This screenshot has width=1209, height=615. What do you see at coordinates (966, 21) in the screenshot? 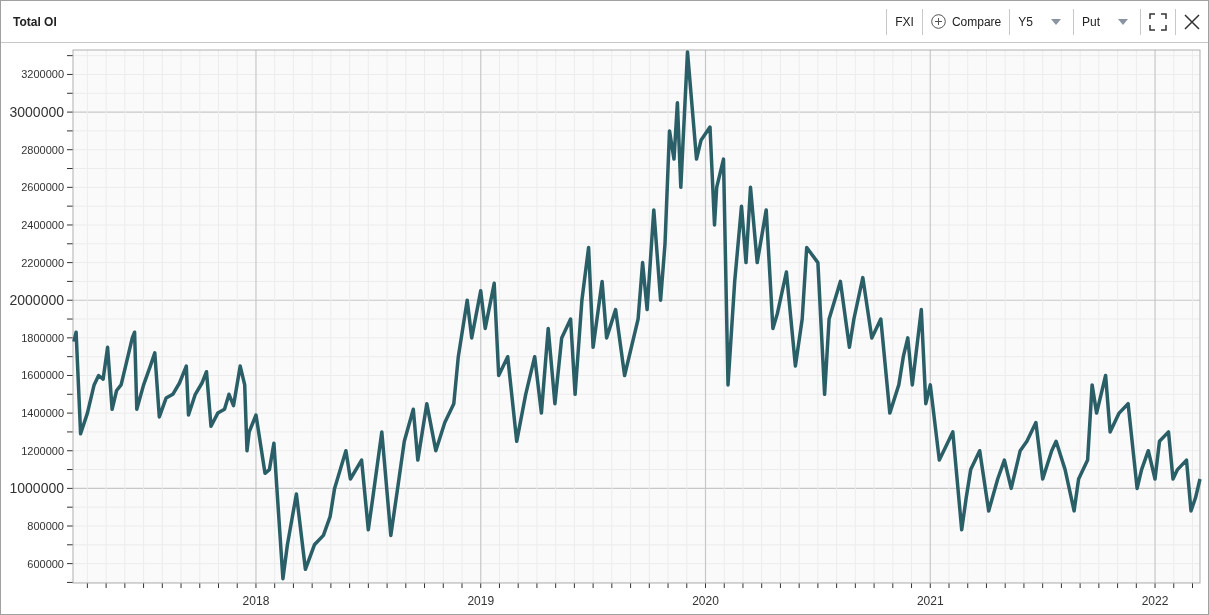
I see `compare-button: Compare` at bounding box center [966, 21].